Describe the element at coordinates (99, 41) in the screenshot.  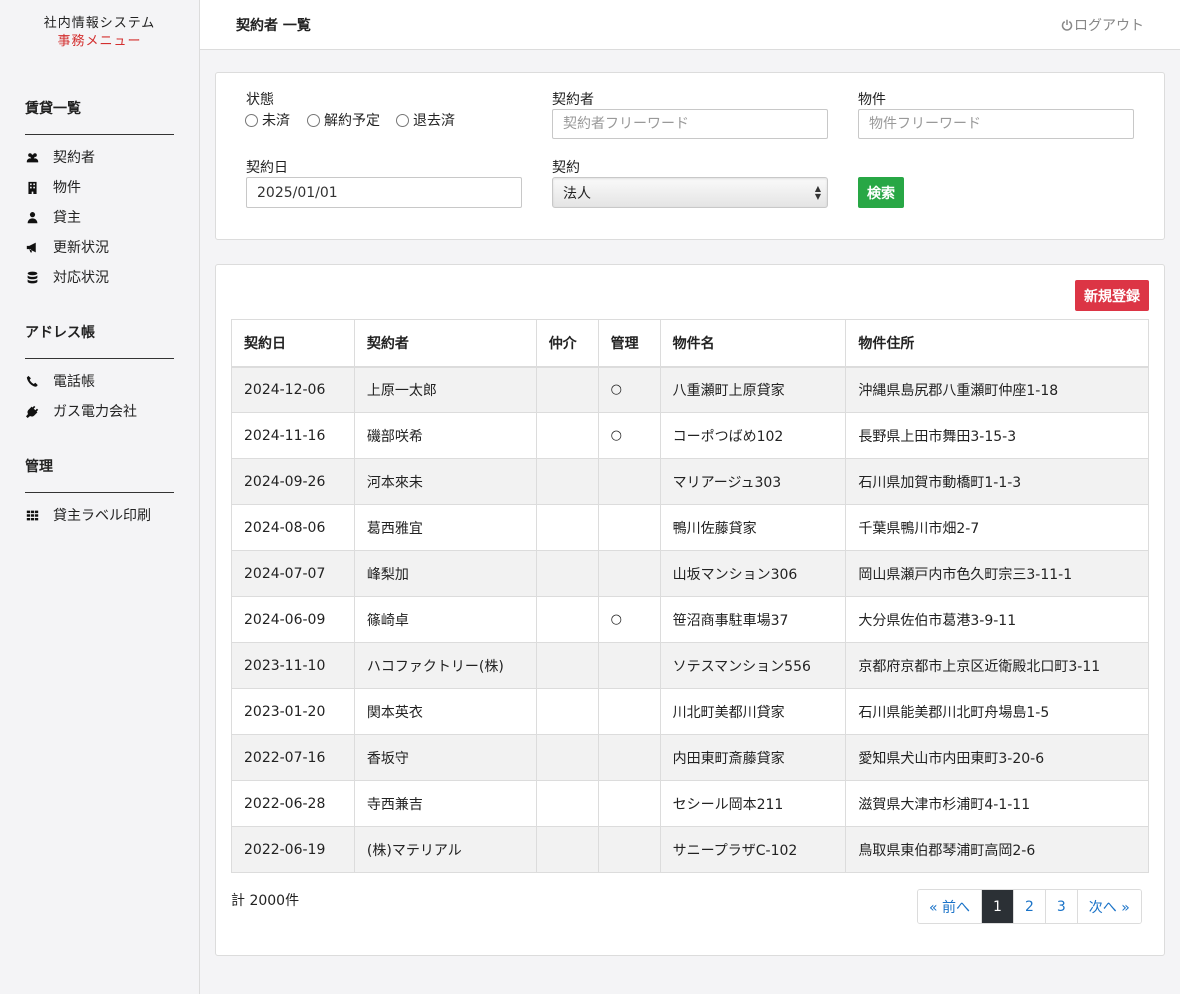
I see `brand-subtitle: 事務メニュー` at that location.